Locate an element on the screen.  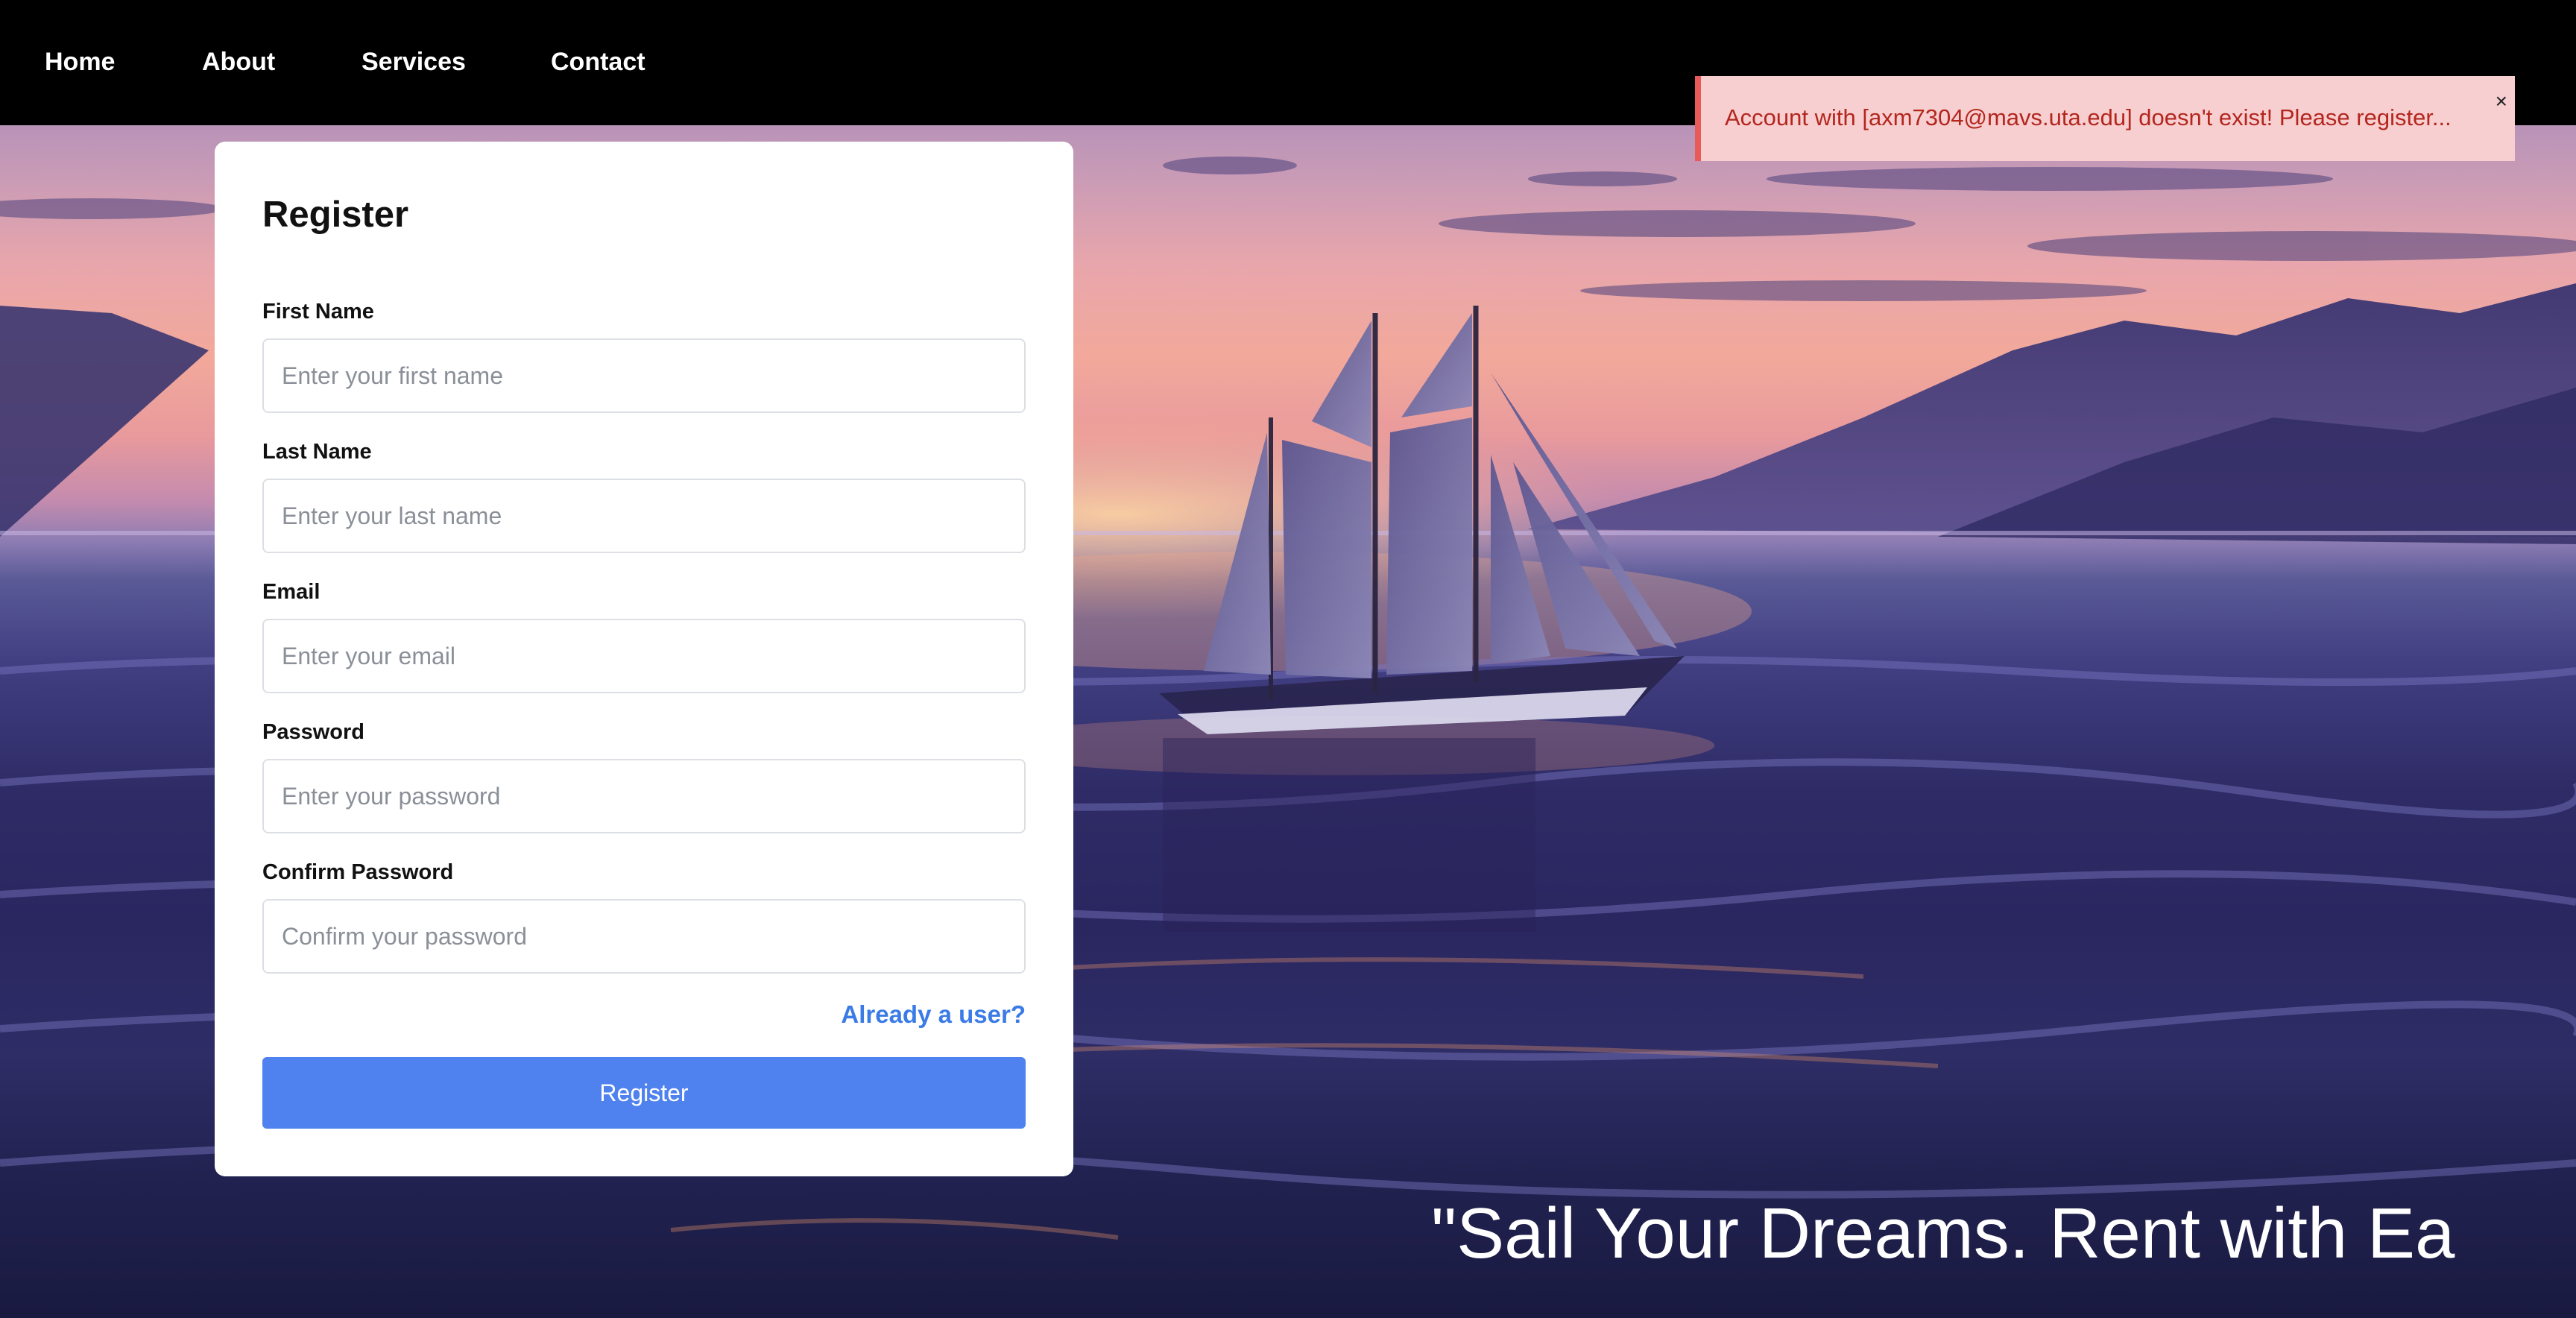
nav-link-home: Home is located at coordinates (80, 63).